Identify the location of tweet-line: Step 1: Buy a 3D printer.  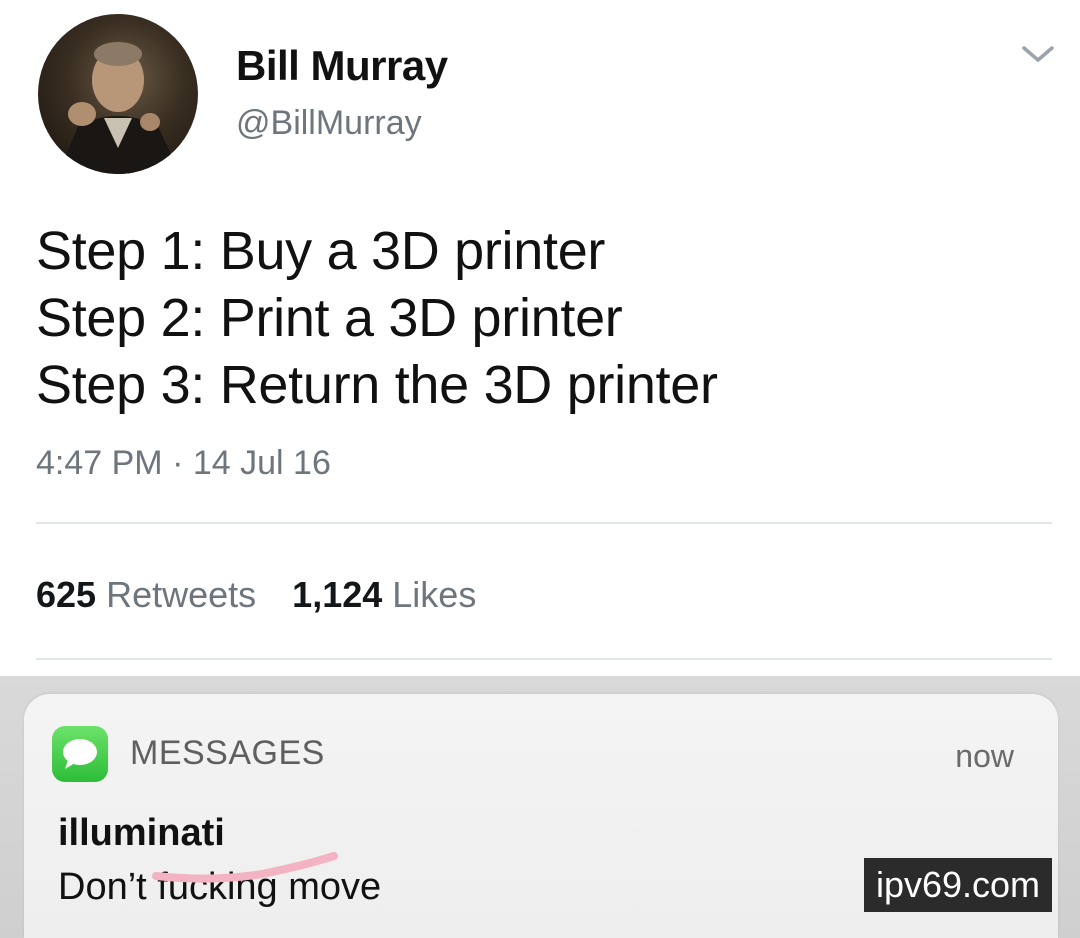
(321, 251).